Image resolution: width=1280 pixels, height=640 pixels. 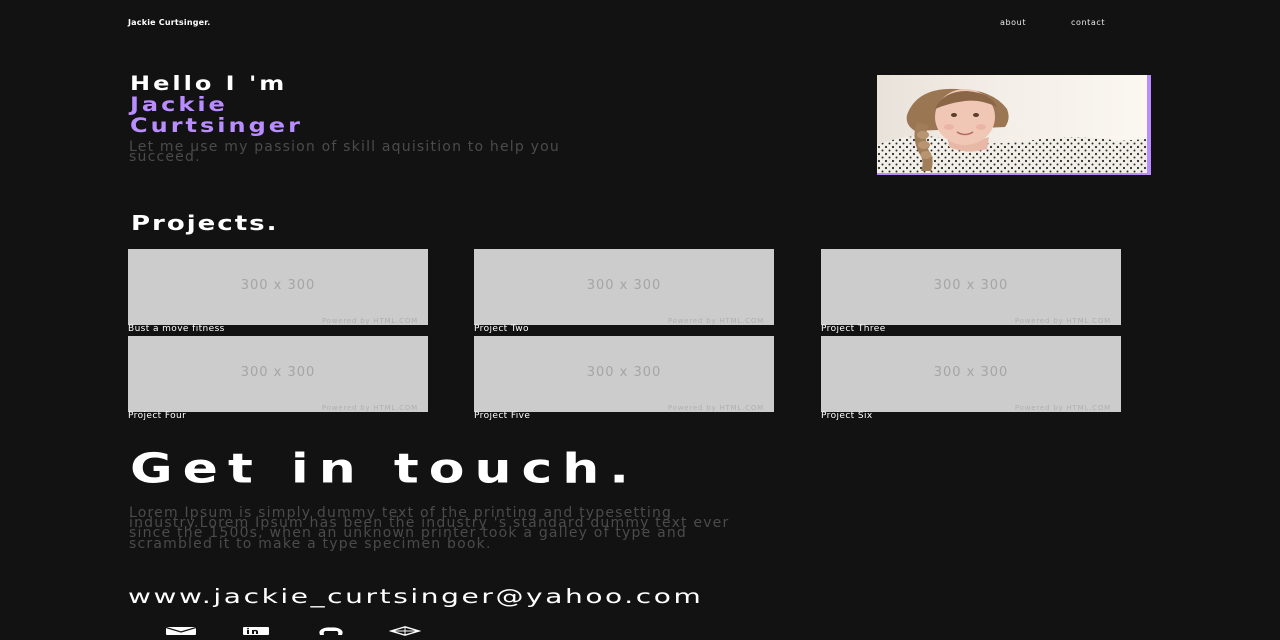 I want to click on project-card-3: 300 x 300 Powered by HTML.COM, so click(x=971, y=287).